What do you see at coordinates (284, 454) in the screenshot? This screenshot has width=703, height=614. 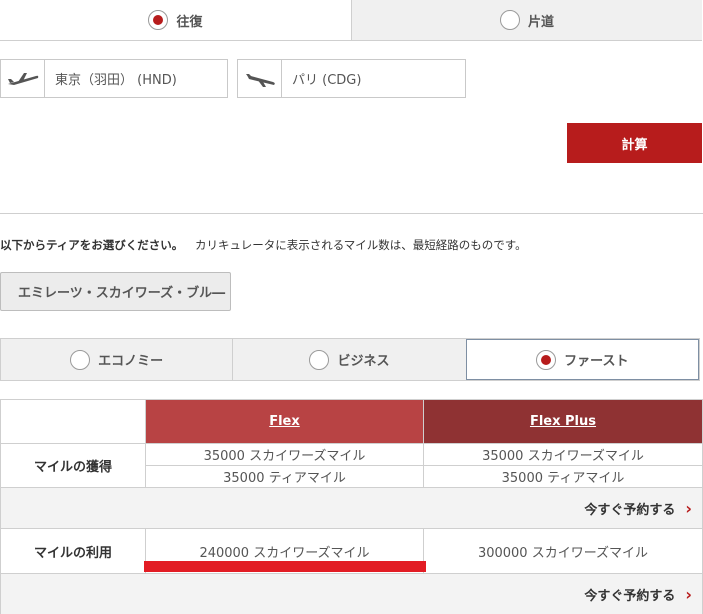 I see `flex-earn-skywards: 35000 スカイワーズマイル` at bounding box center [284, 454].